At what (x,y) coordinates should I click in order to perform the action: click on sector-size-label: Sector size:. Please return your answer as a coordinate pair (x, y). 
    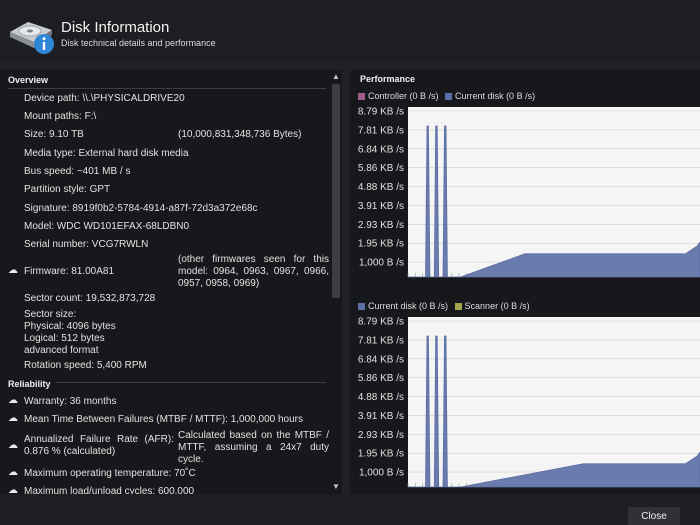
    Looking at the image, I should click on (50, 314).